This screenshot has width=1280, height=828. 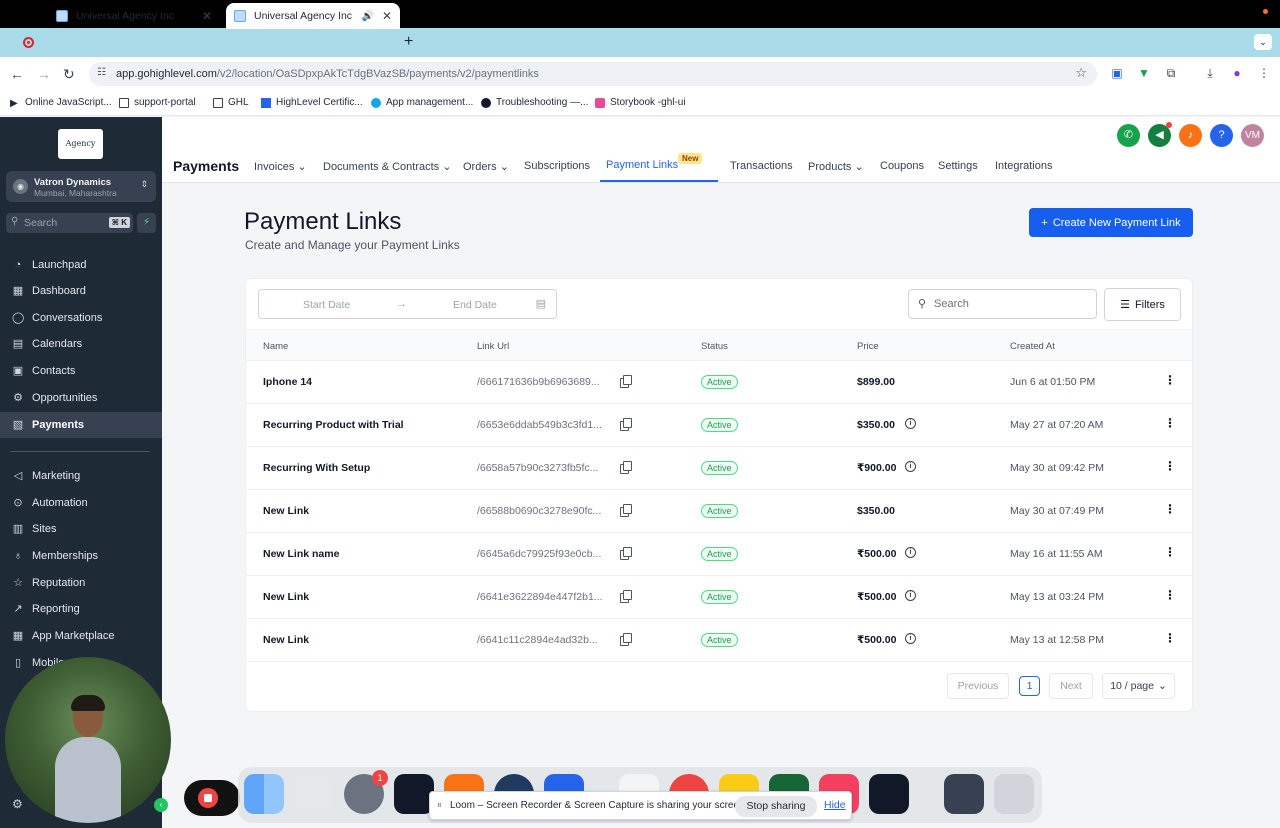 I want to click on speaker-icon: 🔊, so click(x=367, y=16).